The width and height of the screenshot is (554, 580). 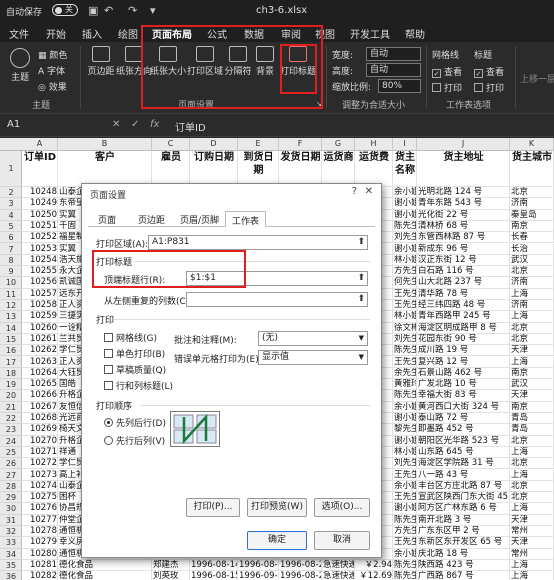 I want to click on tab-file: 文件, so click(x=19, y=33).